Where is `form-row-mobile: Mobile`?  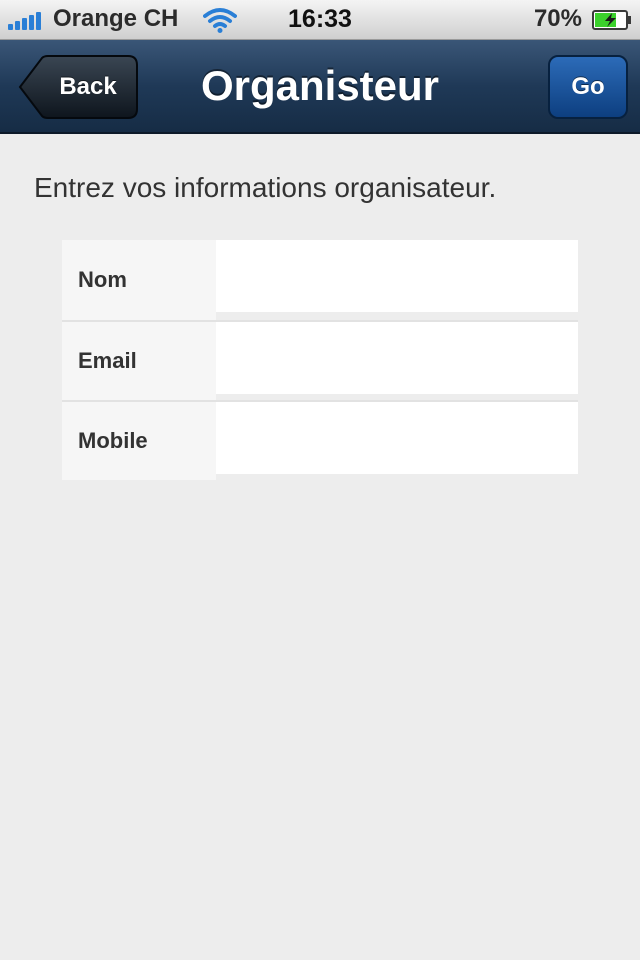 form-row-mobile: Mobile is located at coordinates (320, 440).